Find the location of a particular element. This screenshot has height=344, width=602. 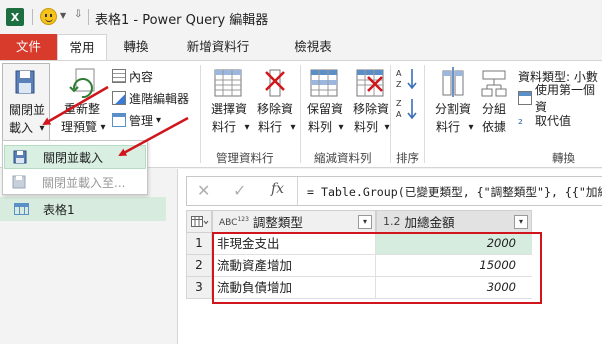

column-header-sum: 1.2 加總金額 ▾ is located at coordinates (454, 221).